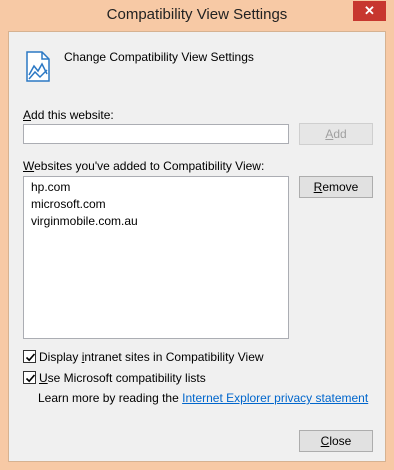 The image size is (394, 470). What do you see at coordinates (38, 67) in the screenshot?
I see `compatibility-view-icon` at bounding box center [38, 67].